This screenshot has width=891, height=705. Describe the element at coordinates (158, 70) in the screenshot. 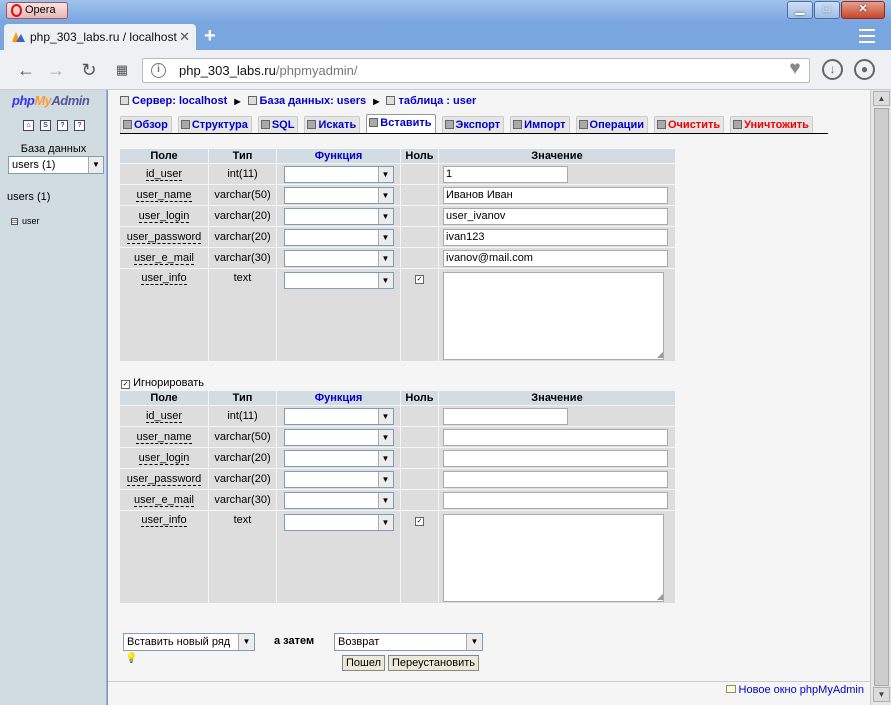

I see `site-info-icon: i` at that location.